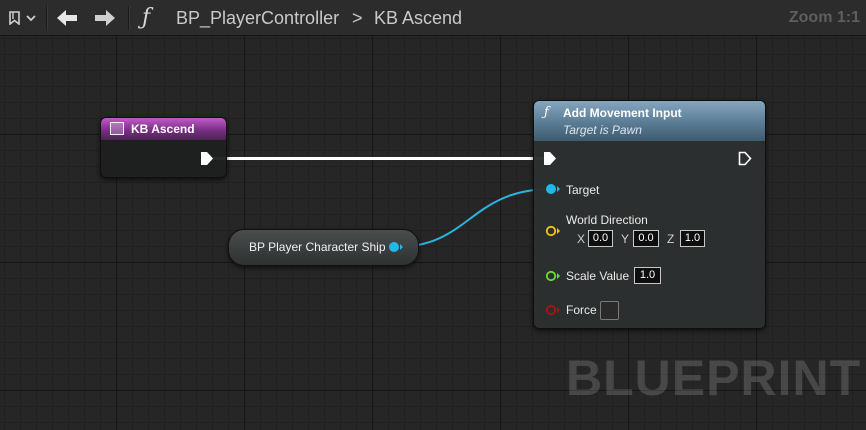 The image size is (866, 430). What do you see at coordinates (598, 276) in the screenshot?
I see `pin-label-scale-value: Scale Value` at bounding box center [598, 276].